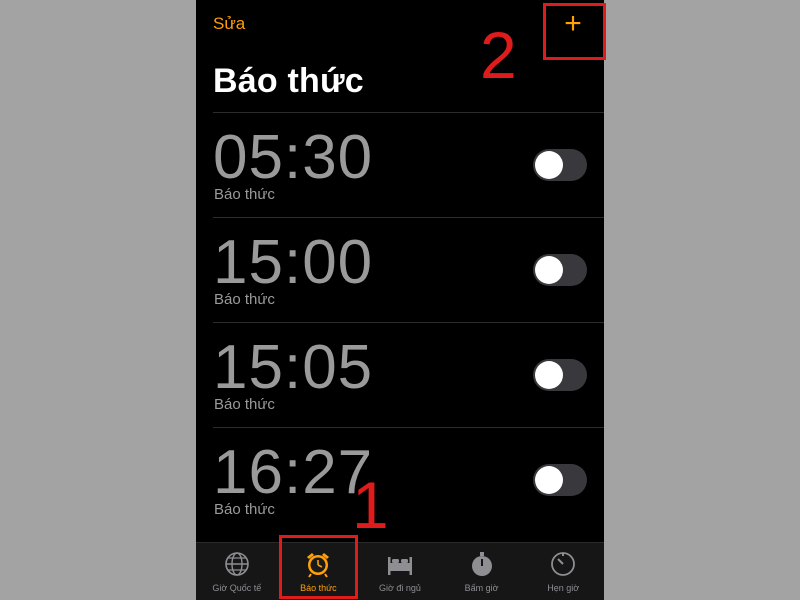 The width and height of the screenshot is (800, 600). What do you see at coordinates (288, 81) in the screenshot?
I see `page-title: Báo thức` at bounding box center [288, 81].